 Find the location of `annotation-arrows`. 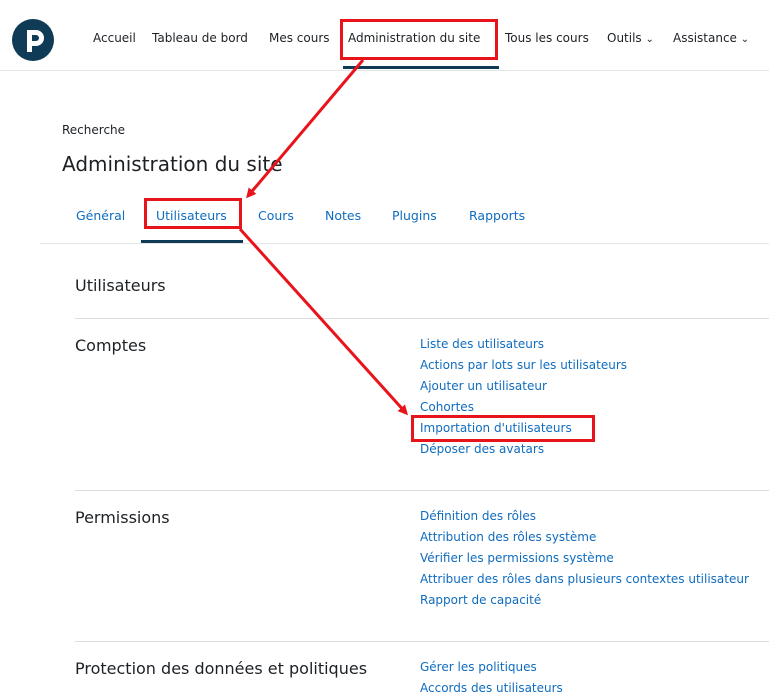

annotation-arrows is located at coordinates (323, 237).